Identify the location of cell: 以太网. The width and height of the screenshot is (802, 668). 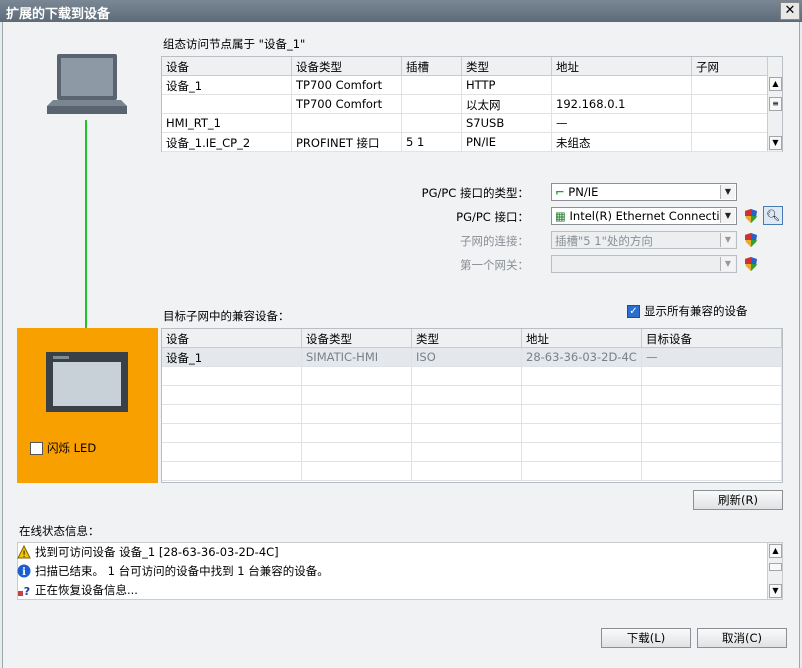
(507, 104).